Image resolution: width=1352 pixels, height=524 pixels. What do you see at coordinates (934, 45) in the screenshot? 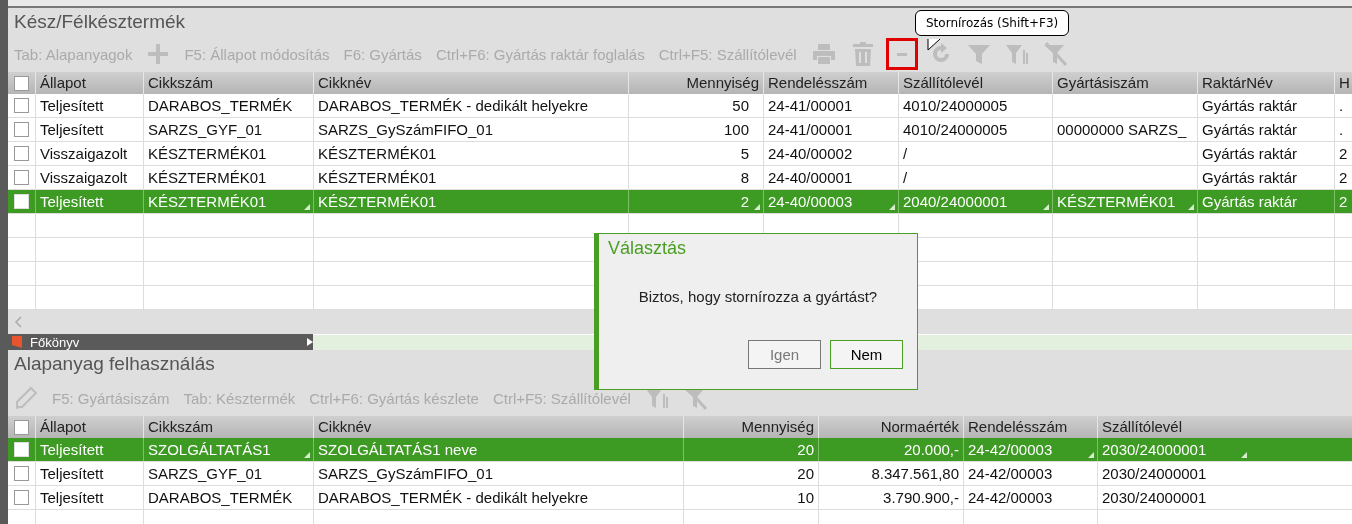
I see `tooltip-pointer` at bounding box center [934, 45].